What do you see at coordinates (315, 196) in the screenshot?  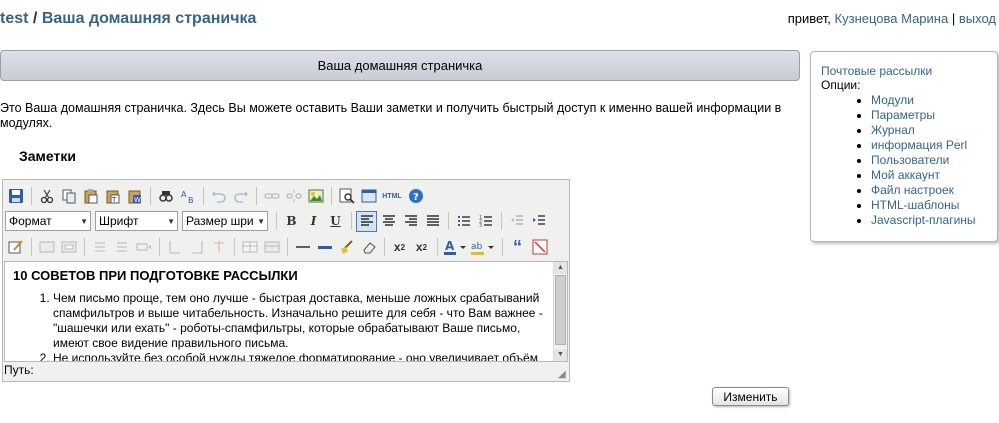 I see `image-icon` at bounding box center [315, 196].